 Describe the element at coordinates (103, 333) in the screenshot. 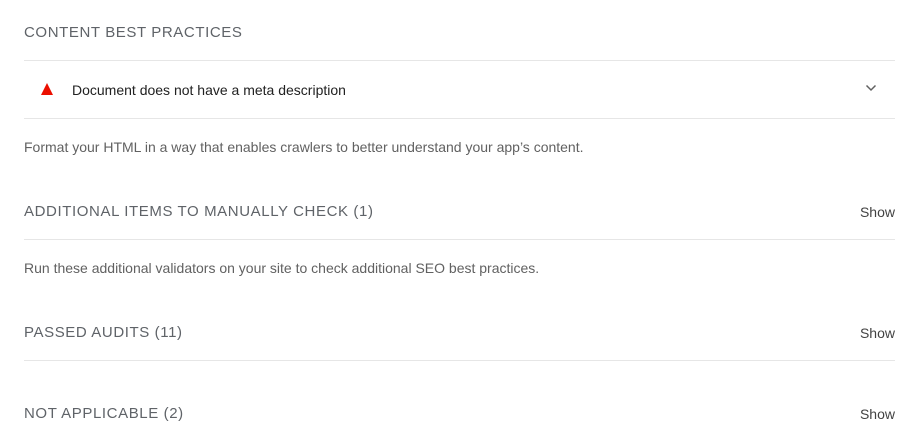

I see `passed-audits-heading: PASSED AUDITS (11)` at that location.